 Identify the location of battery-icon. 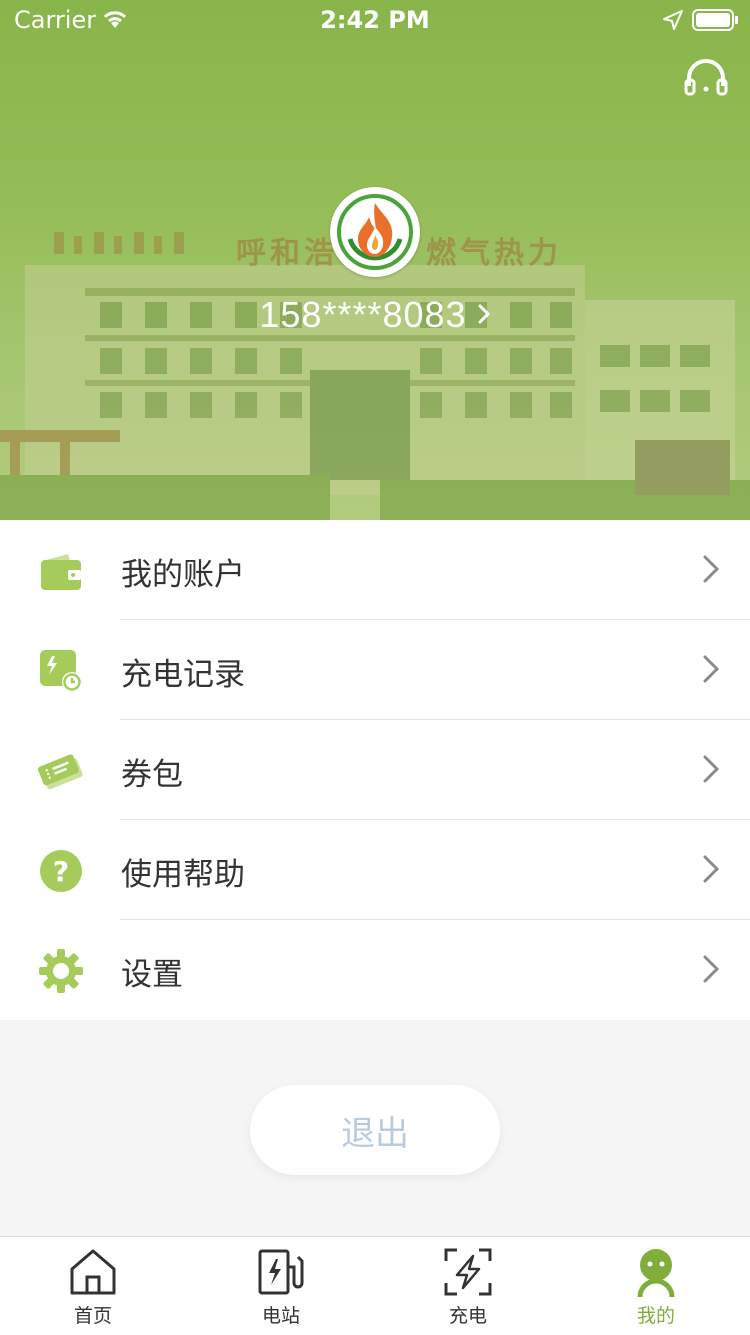
(716, 22).